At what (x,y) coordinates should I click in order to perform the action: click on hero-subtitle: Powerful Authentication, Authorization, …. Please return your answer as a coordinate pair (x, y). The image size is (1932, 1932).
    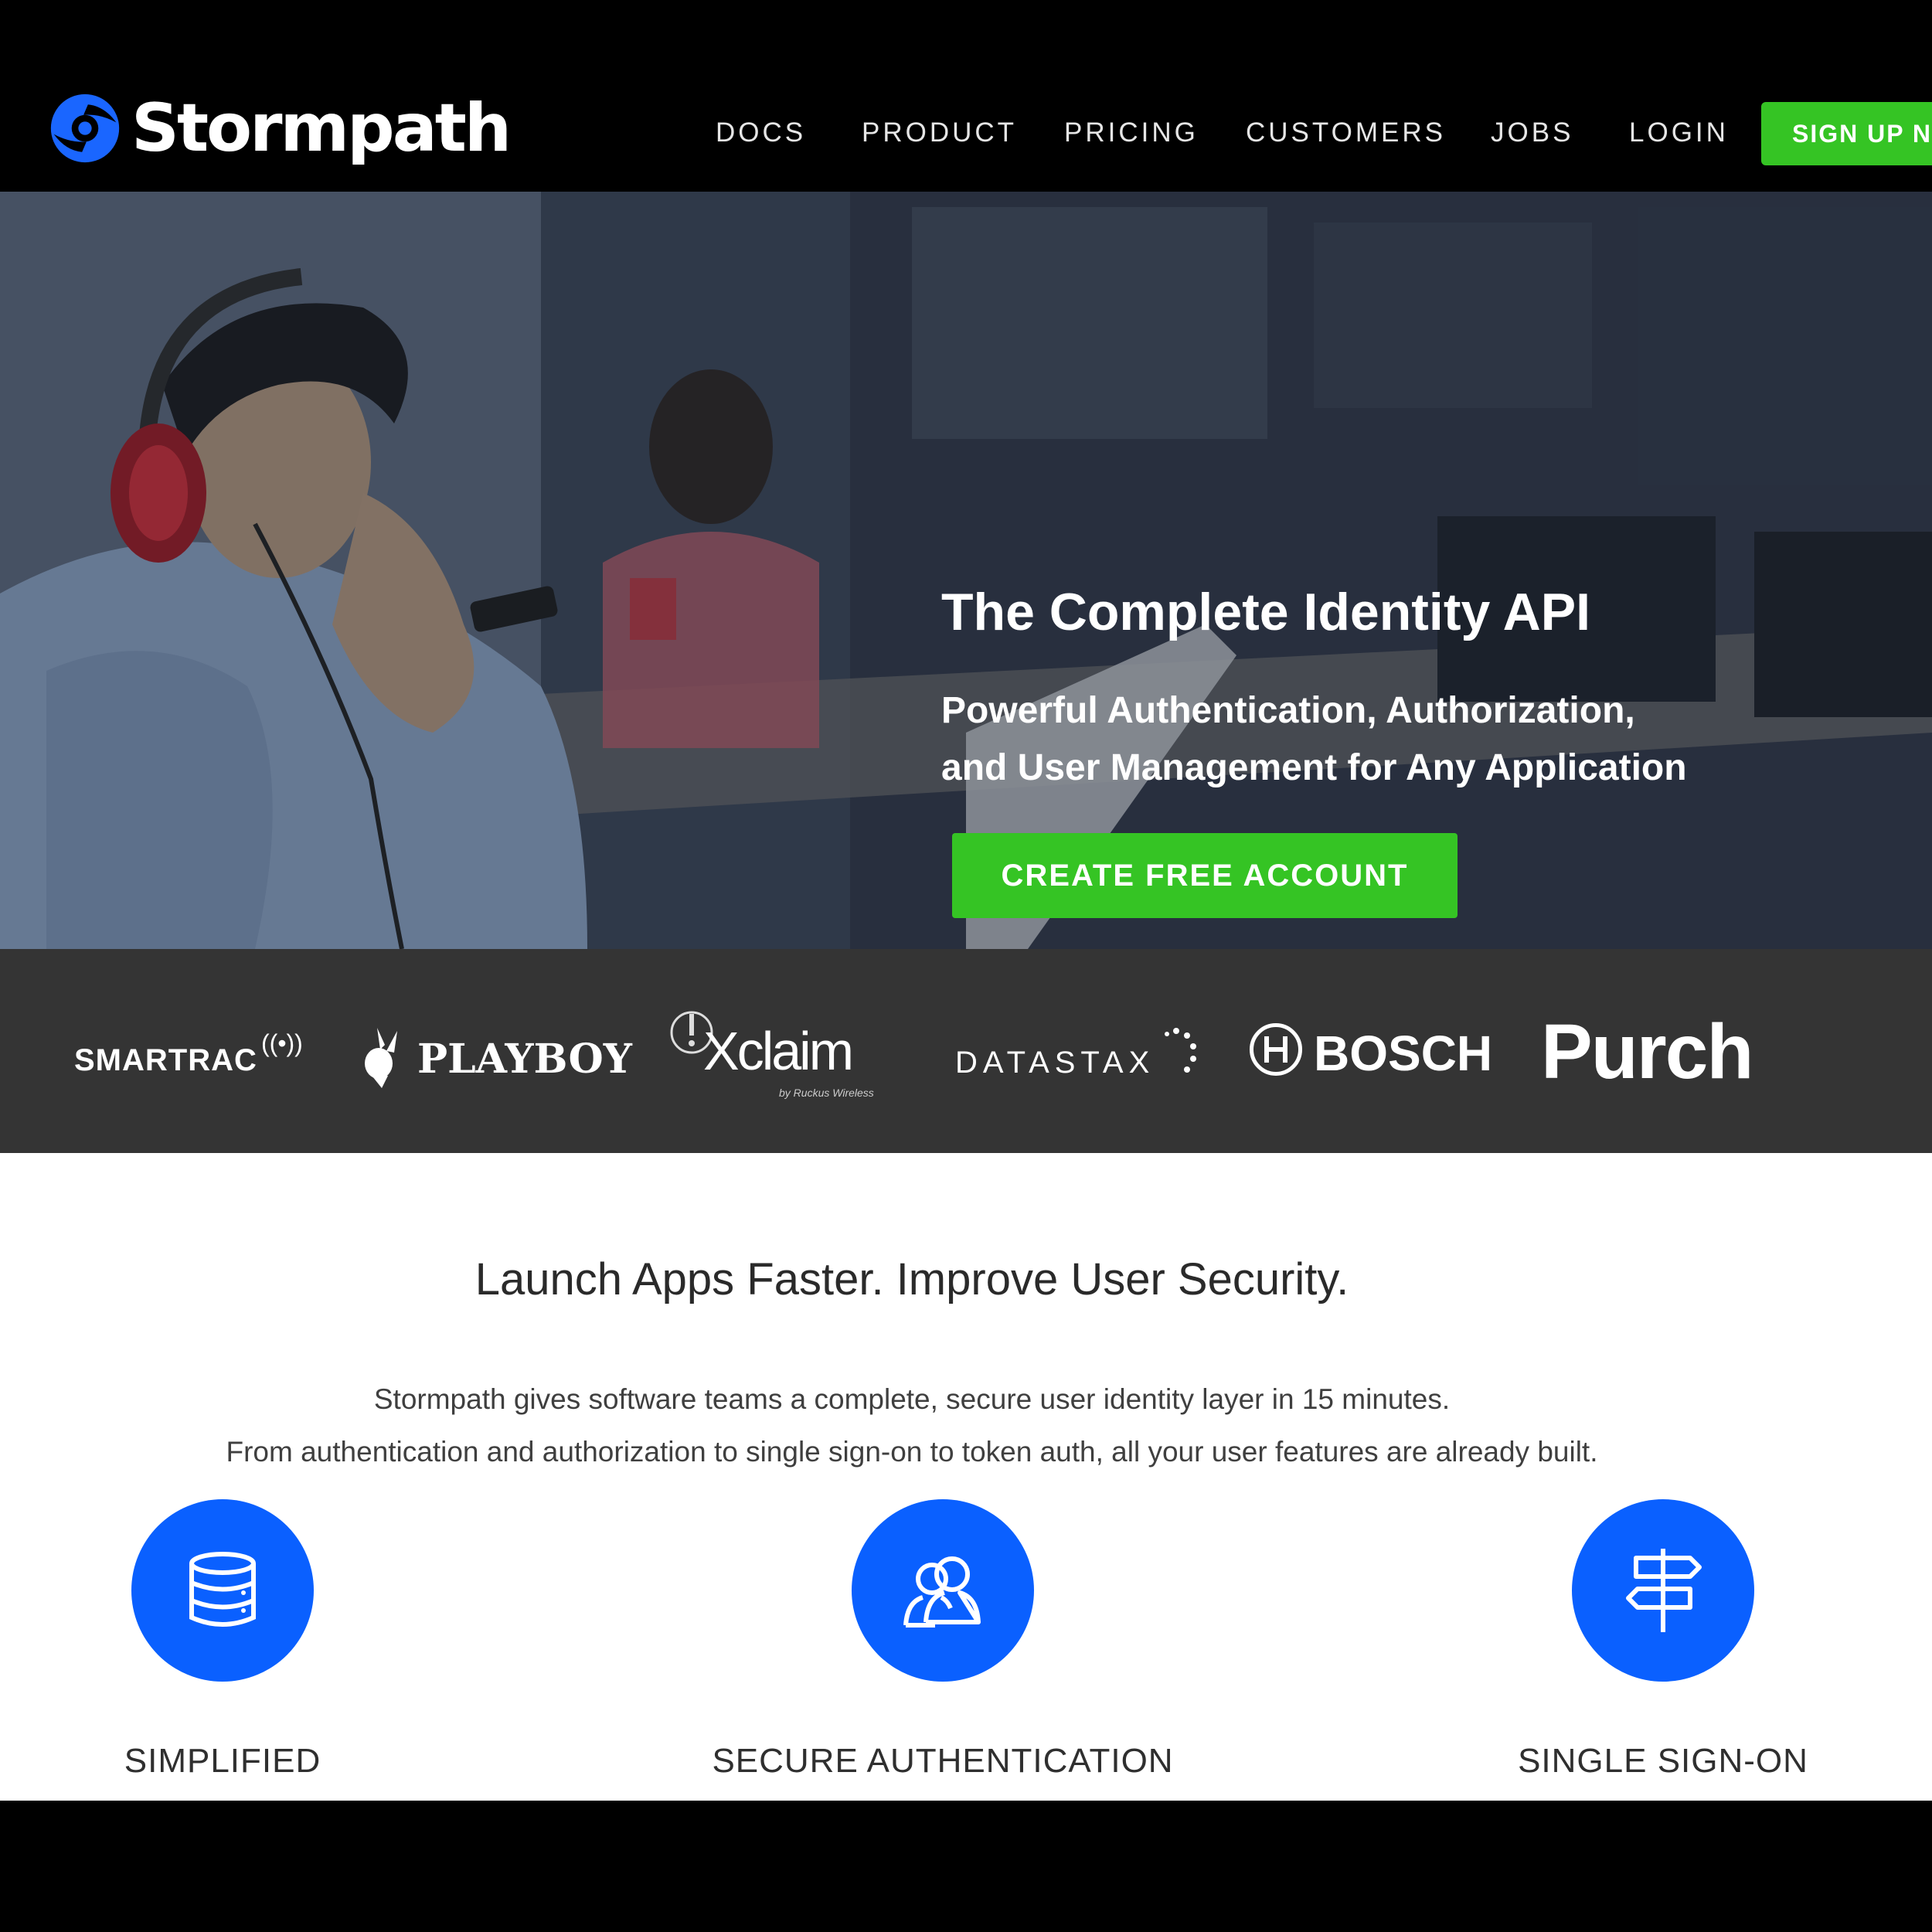
    Looking at the image, I should click on (1405, 740).